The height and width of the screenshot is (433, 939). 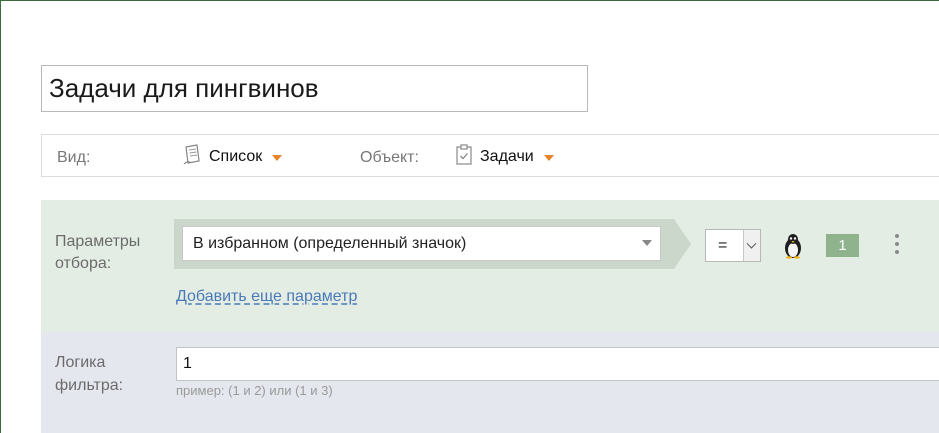 What do you see at coordinates (897, 245) in the screenshot?
I see `more-vertical-icon` at bounding box center [897, 245].